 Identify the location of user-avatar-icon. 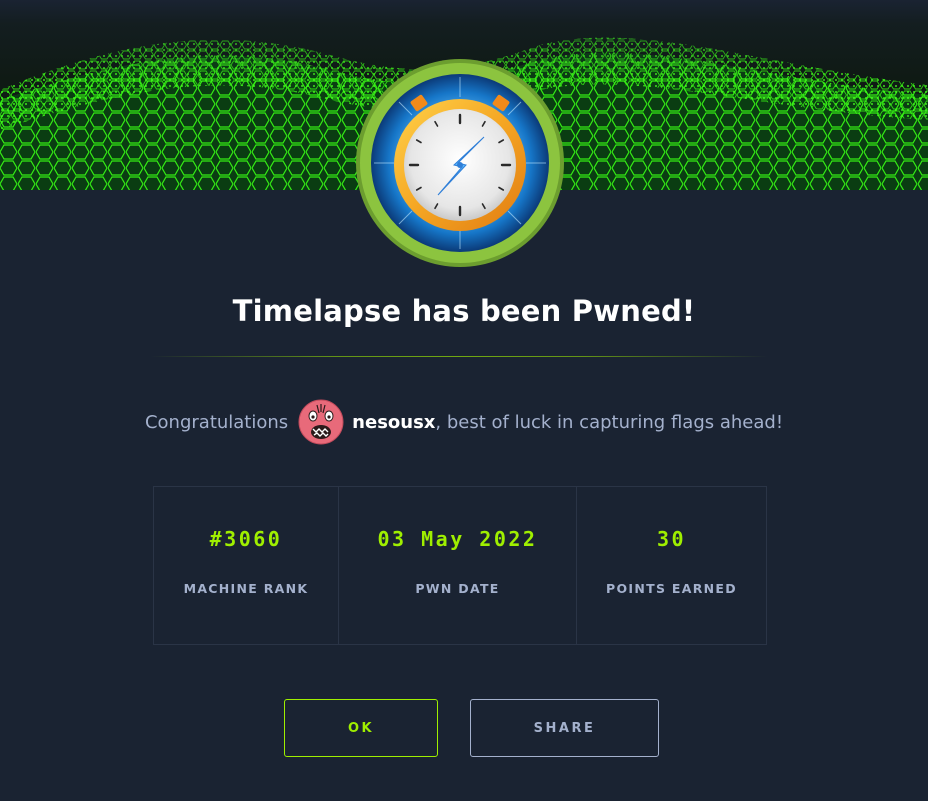
(321, 422).